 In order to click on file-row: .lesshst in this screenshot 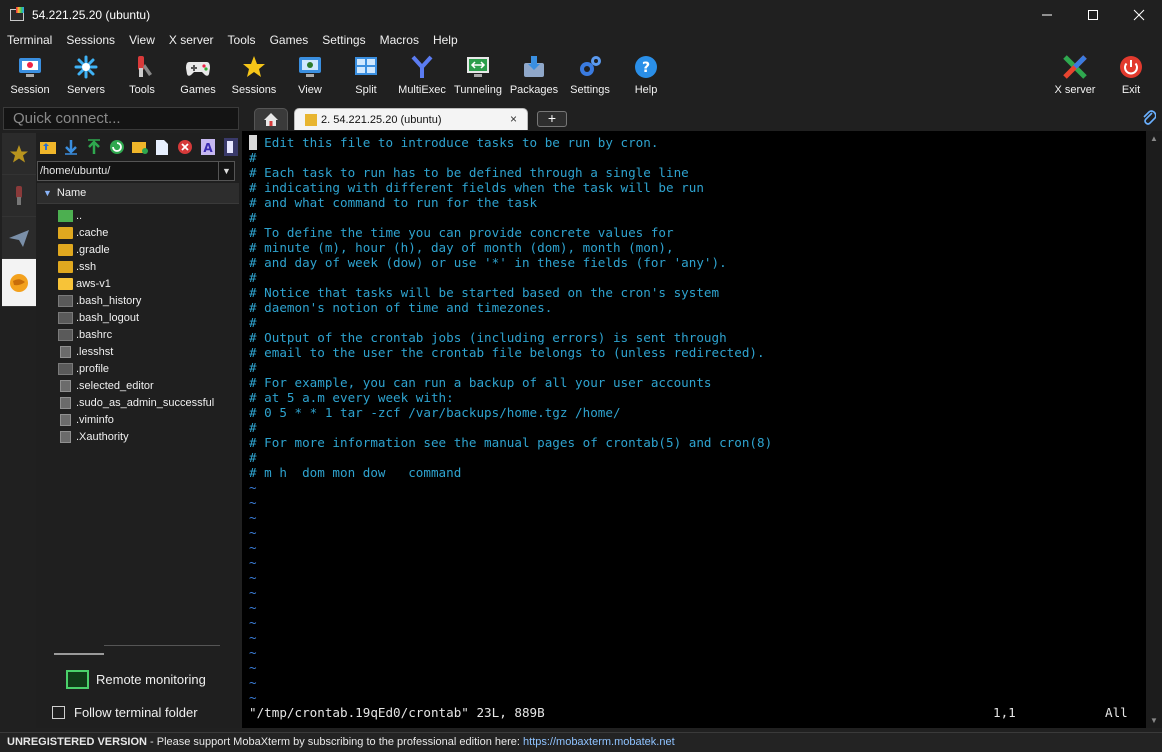, I will do `click(149, 351)`.